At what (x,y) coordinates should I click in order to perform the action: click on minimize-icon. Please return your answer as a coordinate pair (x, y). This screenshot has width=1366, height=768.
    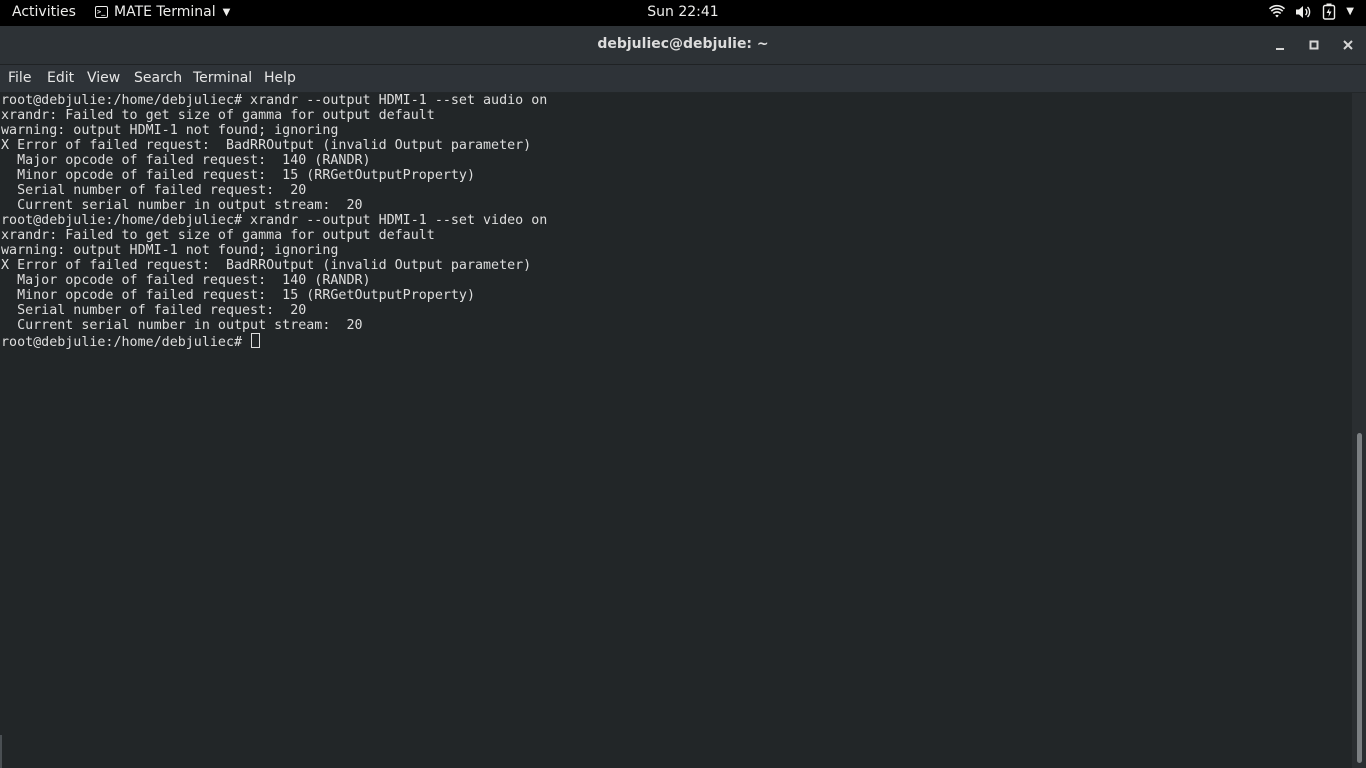
    Looking at the image, I should click on (1280, 49).